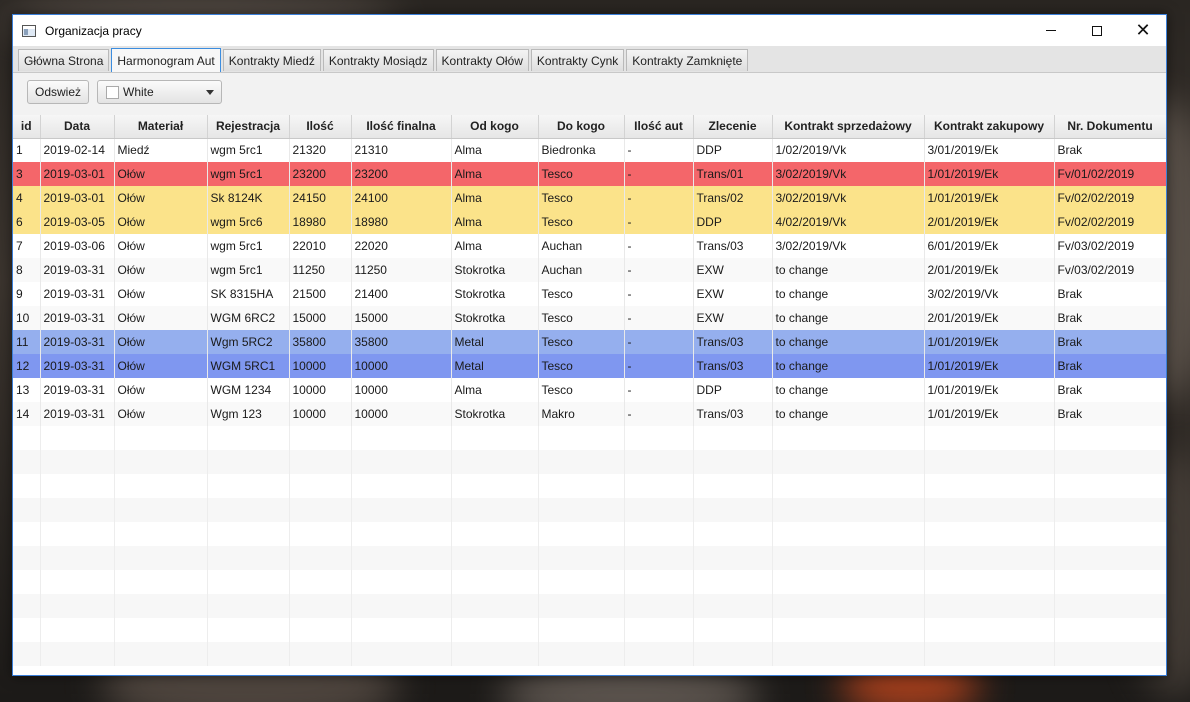  What do you see at coordinates (581, 127) in the screenshot?
I see `column-header: Do kogo` at bounding box center [581, 127].